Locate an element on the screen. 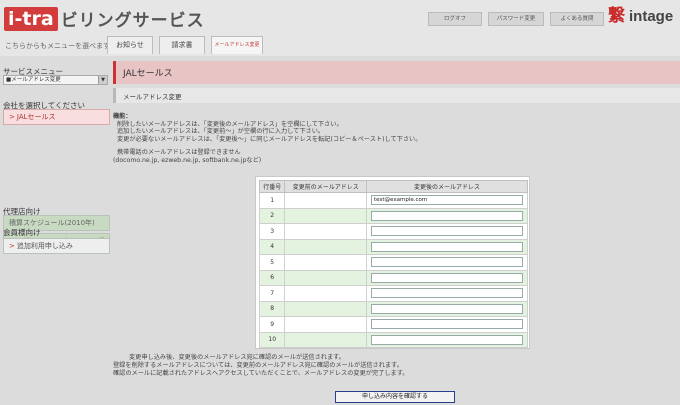  footer-note: 変更申し込み後、変更後のメールアドレス宛に確認のメールが送信されます。 is located at coordinates (237, 357).